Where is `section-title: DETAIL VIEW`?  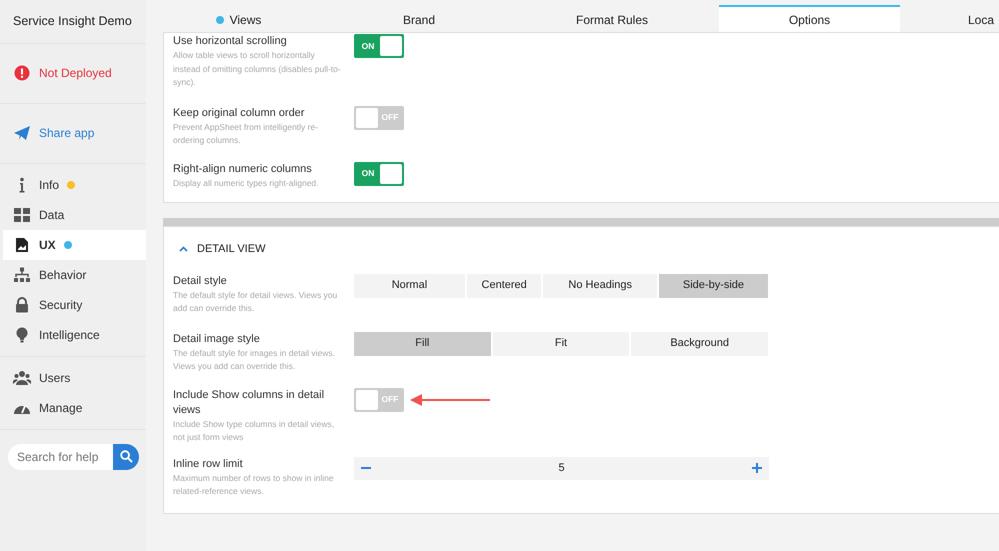
section-title: DETAIL VIEW is located at coordinates (231, 249).